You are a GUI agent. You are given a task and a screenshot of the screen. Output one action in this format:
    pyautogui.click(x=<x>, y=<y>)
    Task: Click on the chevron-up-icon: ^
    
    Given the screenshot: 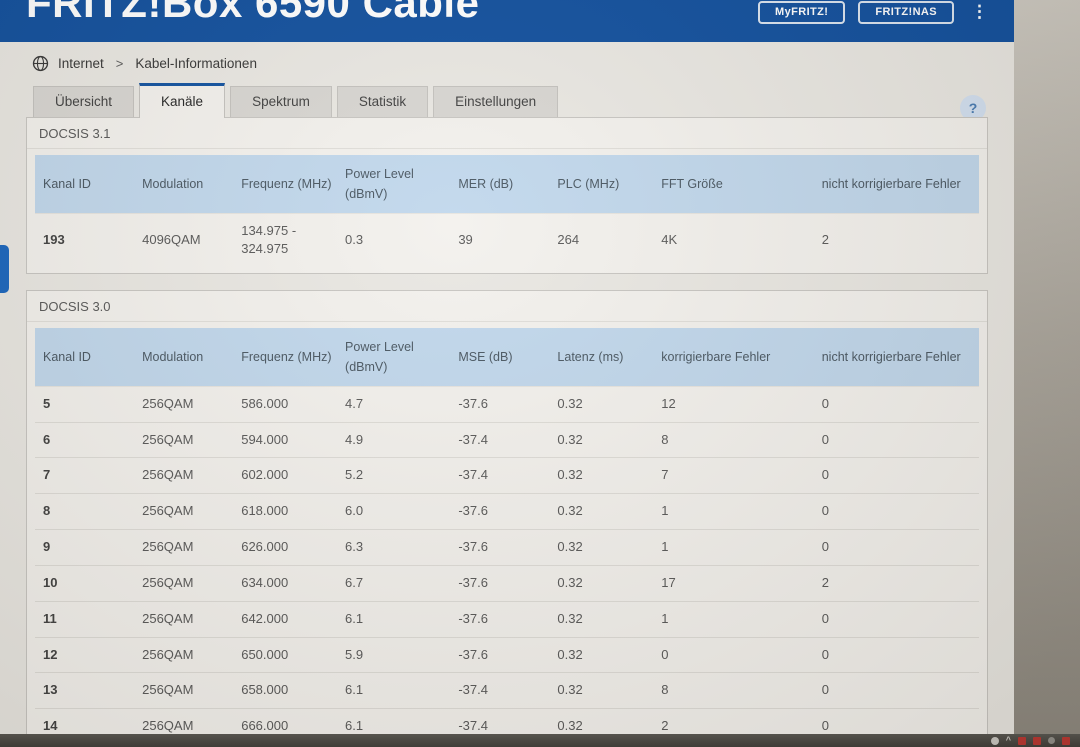 What is the action you would take?
    pyautogui.click(x=1008, y=740)
    